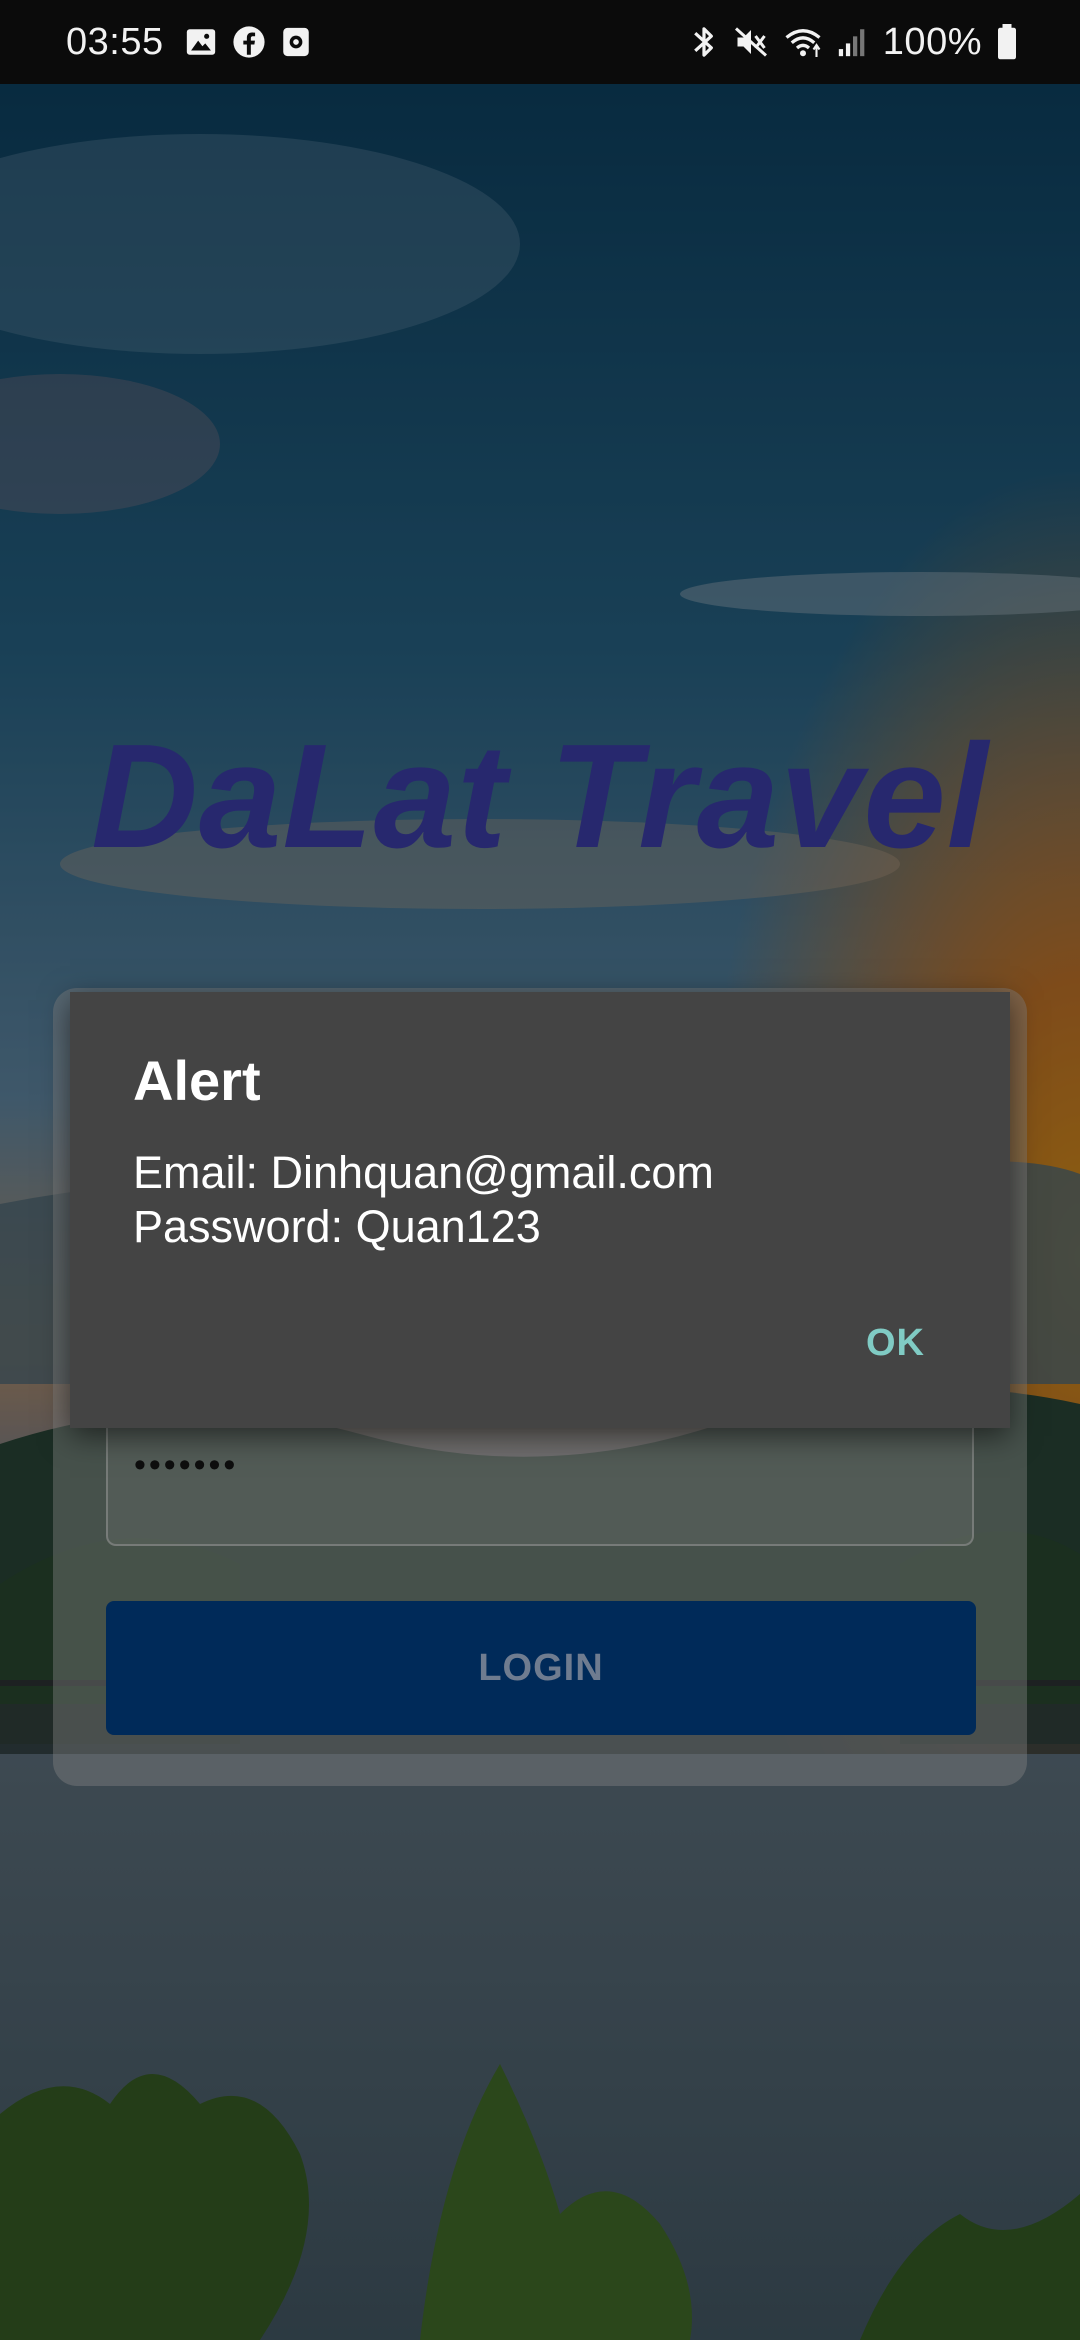 This screenshot has height=2340, width=1080. What do you see at coordinates (540, 796) in the screenshot?
I see `app-title: DaLat Travel` at bounding box center [540, 796].